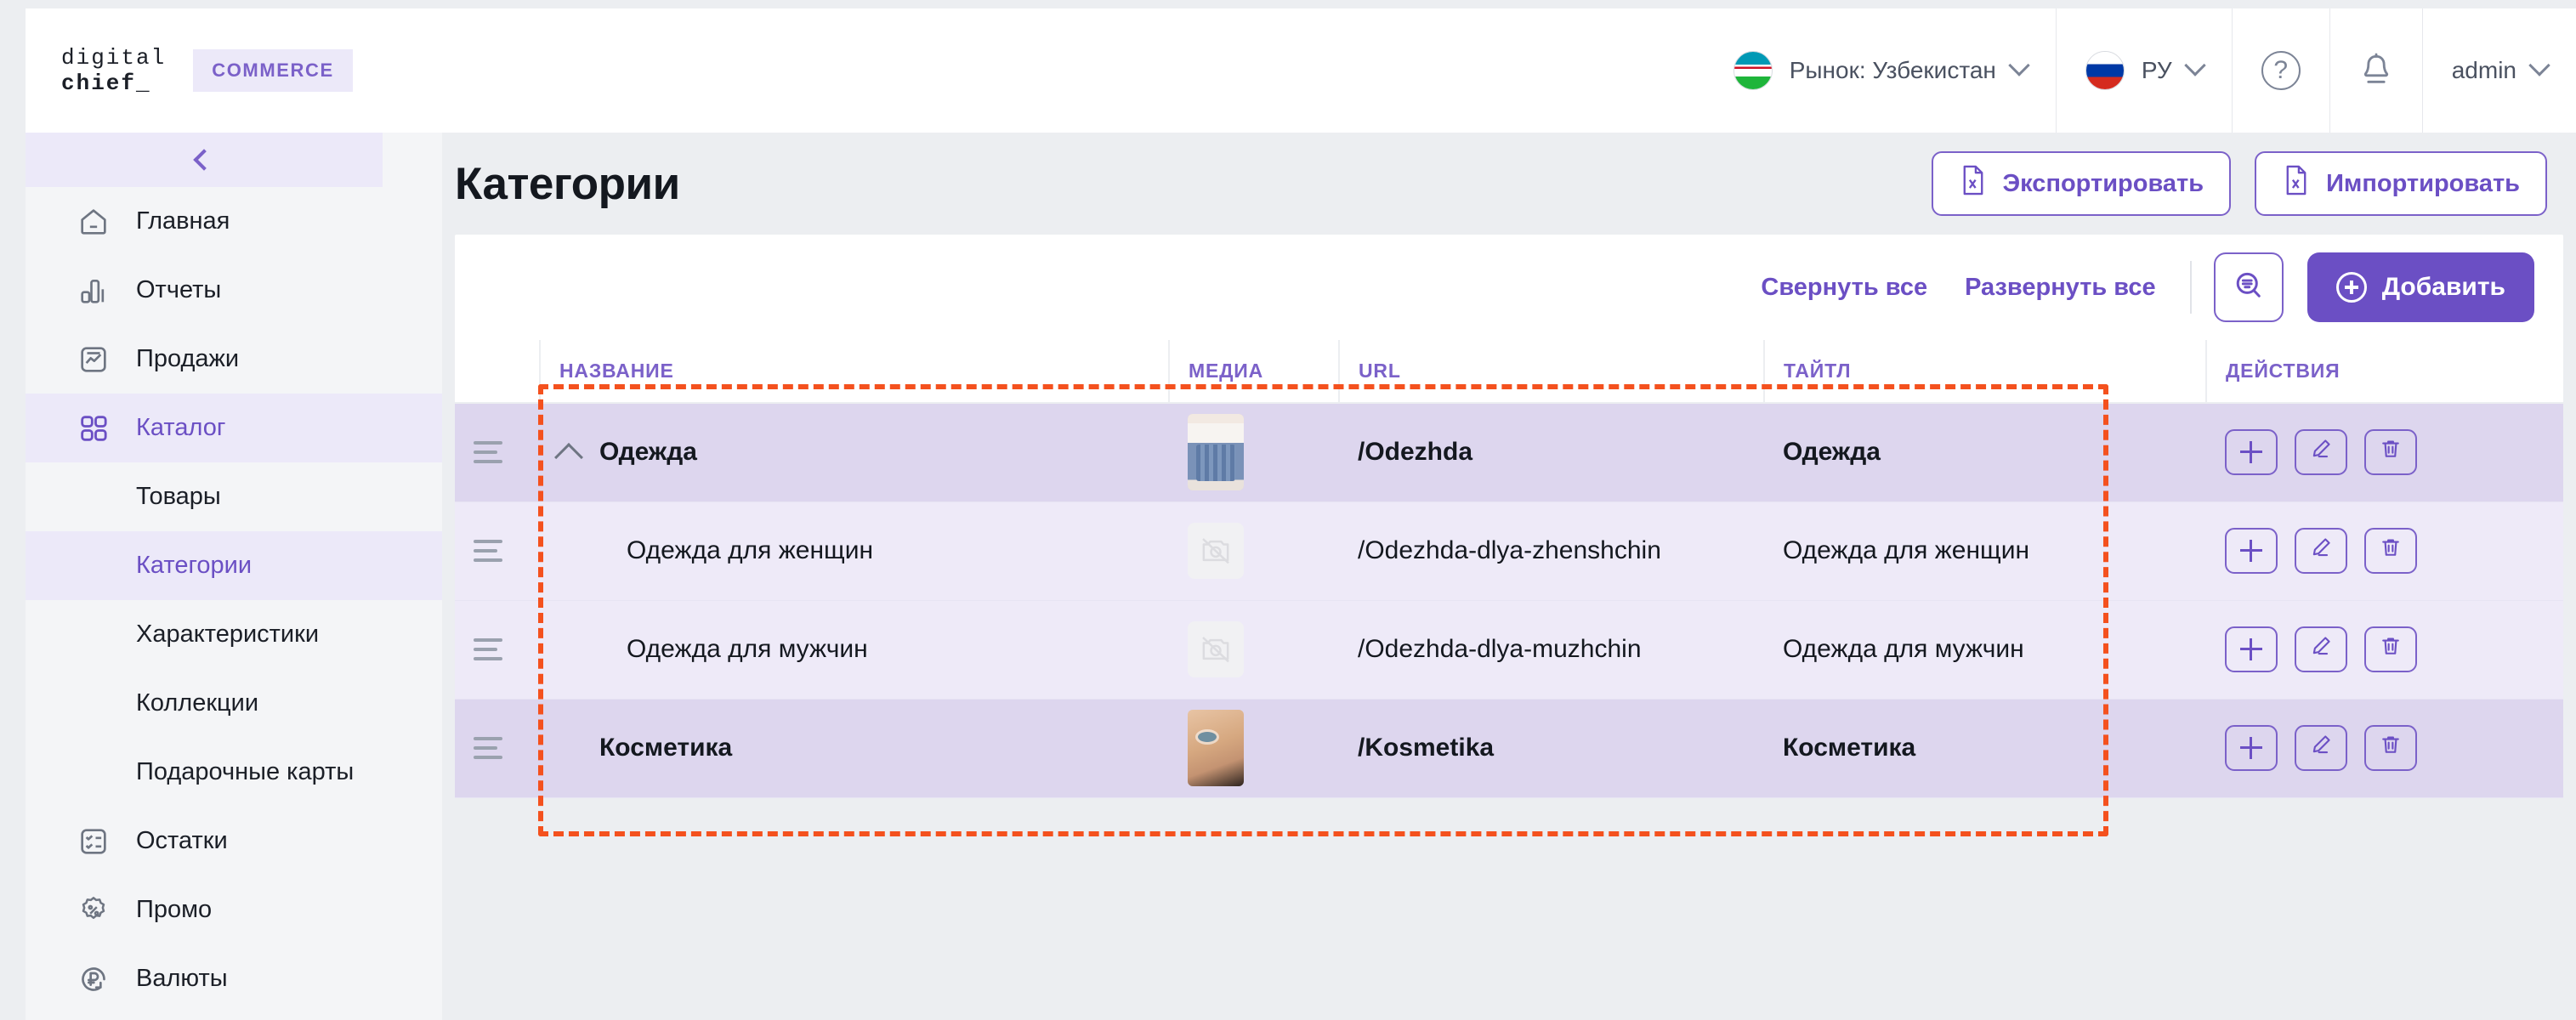 The width and height of the screenshot is (2576, 1020). What do you see at coordinates (234, 910) in the screenshot?
I see `sidebar-item-promo: Промо` at bounding box center [234, 910].